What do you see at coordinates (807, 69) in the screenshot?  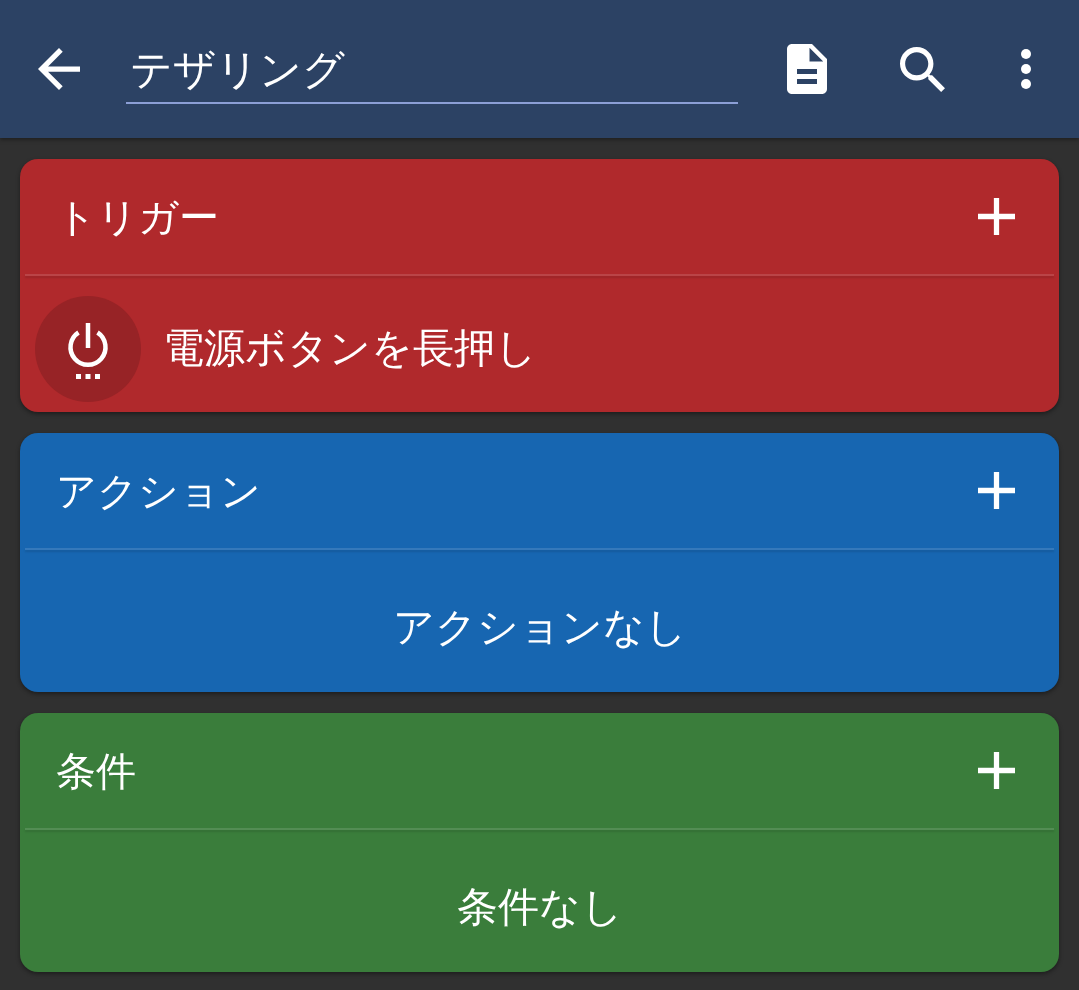 I see `document-icon` at bounding box center [807, 69].